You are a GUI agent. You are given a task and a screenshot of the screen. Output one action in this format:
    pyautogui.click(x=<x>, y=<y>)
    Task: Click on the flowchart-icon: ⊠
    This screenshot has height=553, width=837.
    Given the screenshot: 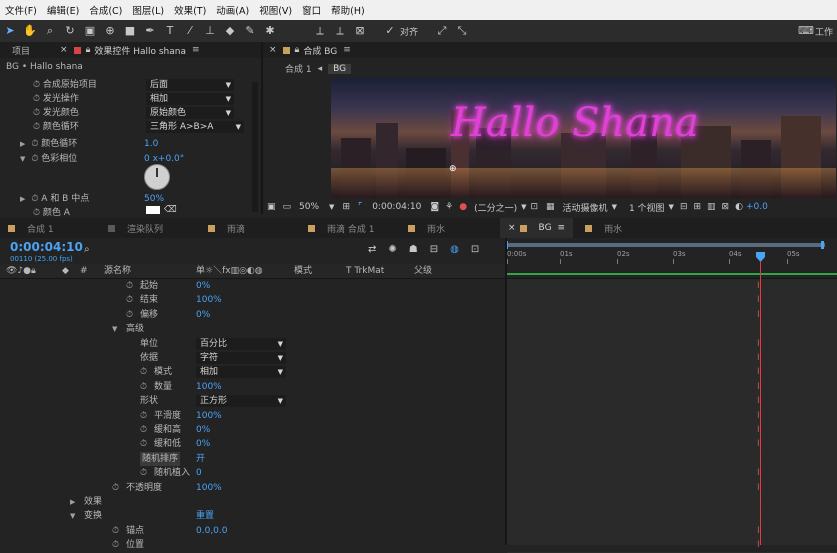 What is the action you would take?
    pyautogui.click(x=726, y=207)
    